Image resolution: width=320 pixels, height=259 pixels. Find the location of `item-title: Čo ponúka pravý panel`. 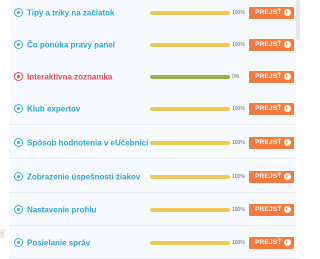

item-title: Čo ponúka pravý panel is located at coordinates (71, 44).